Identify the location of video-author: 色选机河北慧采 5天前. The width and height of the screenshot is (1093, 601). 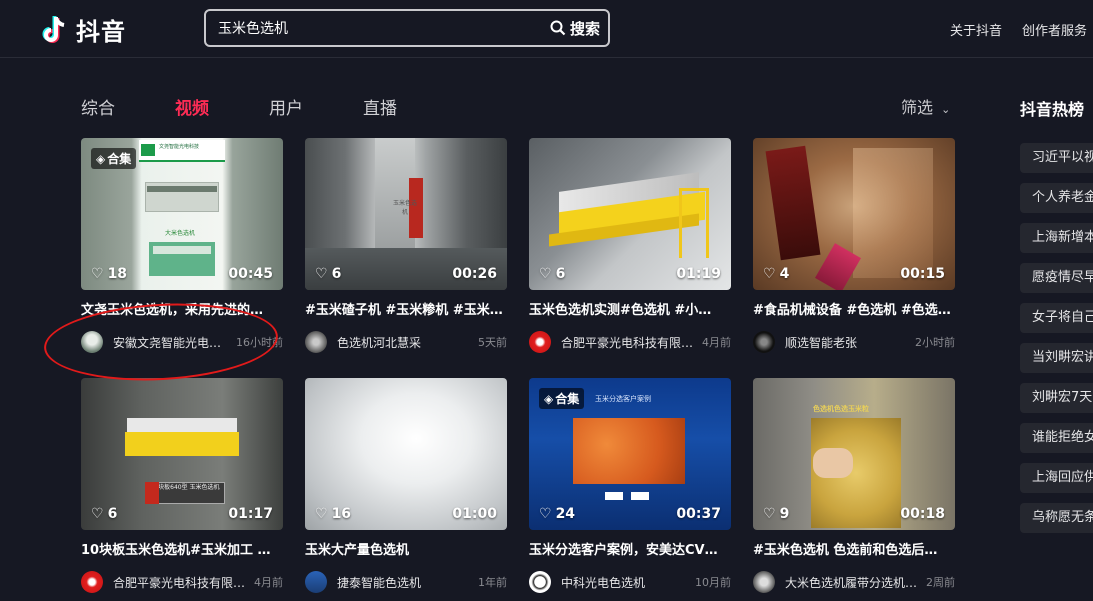
(406, 342).